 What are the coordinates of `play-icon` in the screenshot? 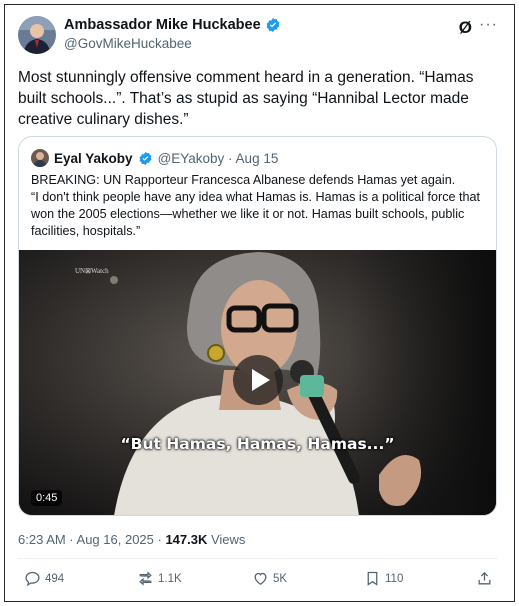 It's located at (261, 380).